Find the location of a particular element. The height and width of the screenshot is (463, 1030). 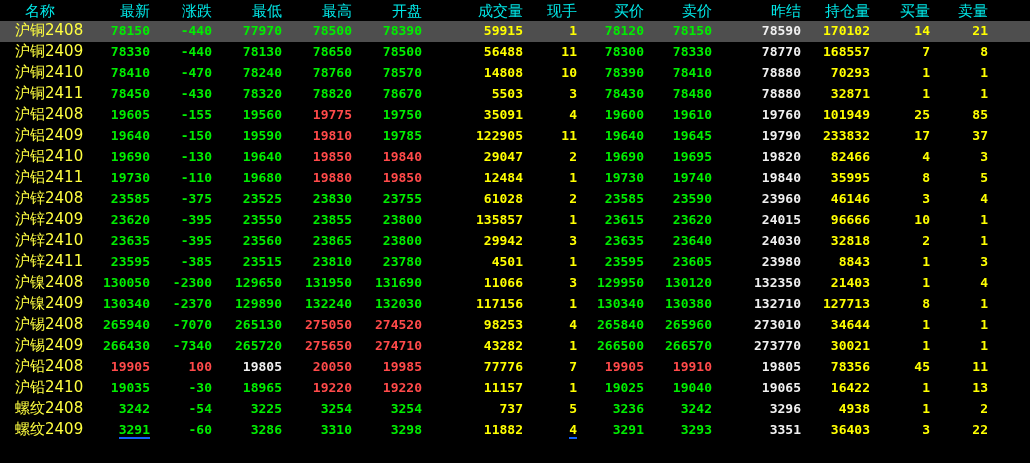

table-cell: 19910 is located at coordinates (692, 367).